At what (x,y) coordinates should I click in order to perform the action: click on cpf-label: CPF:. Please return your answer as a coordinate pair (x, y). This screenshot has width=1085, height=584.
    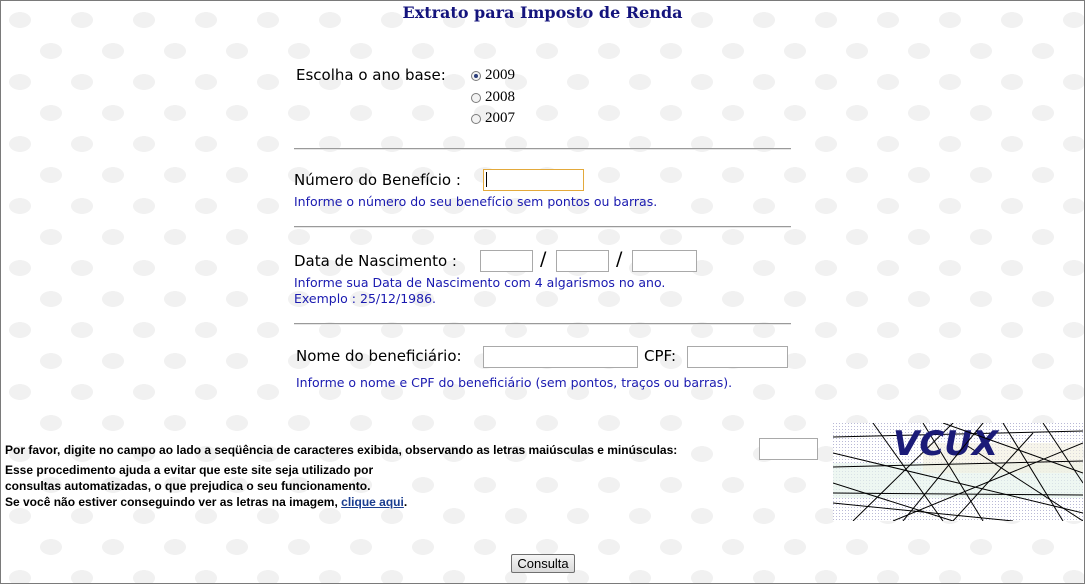
    Looking at the image, I should click on (660, 356).